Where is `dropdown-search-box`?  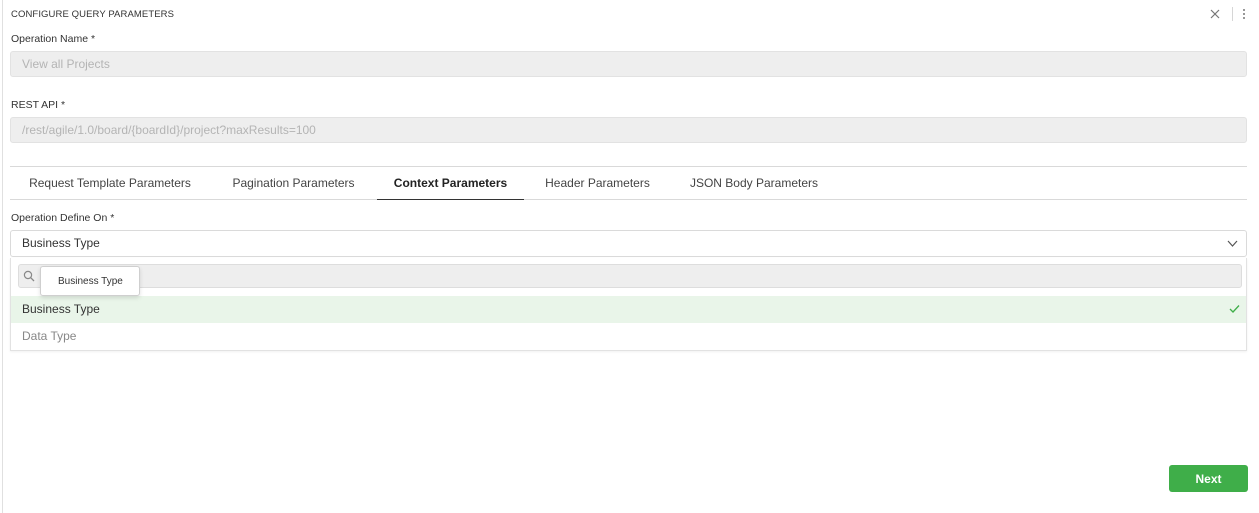 dropdown-search-box is located at coordinates (630, 276).